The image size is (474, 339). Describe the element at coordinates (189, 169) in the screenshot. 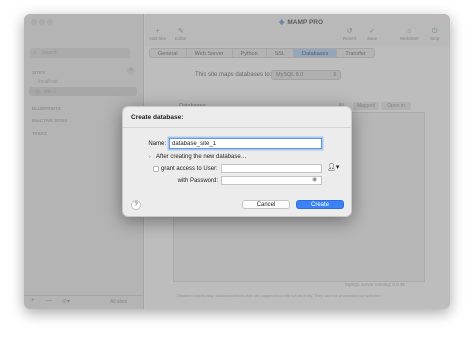

I see `grant-access-label: grant access to User:` at that location.